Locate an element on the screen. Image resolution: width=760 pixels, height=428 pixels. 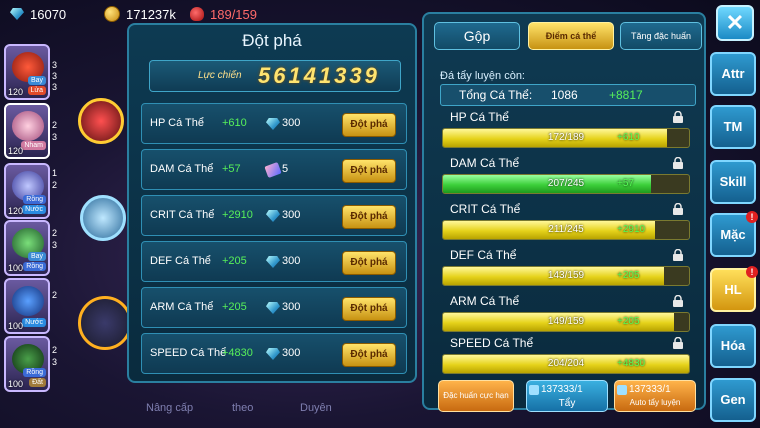
train-row: HP Cá Thể 172/189 +610 is located at coordinates (567, 130).